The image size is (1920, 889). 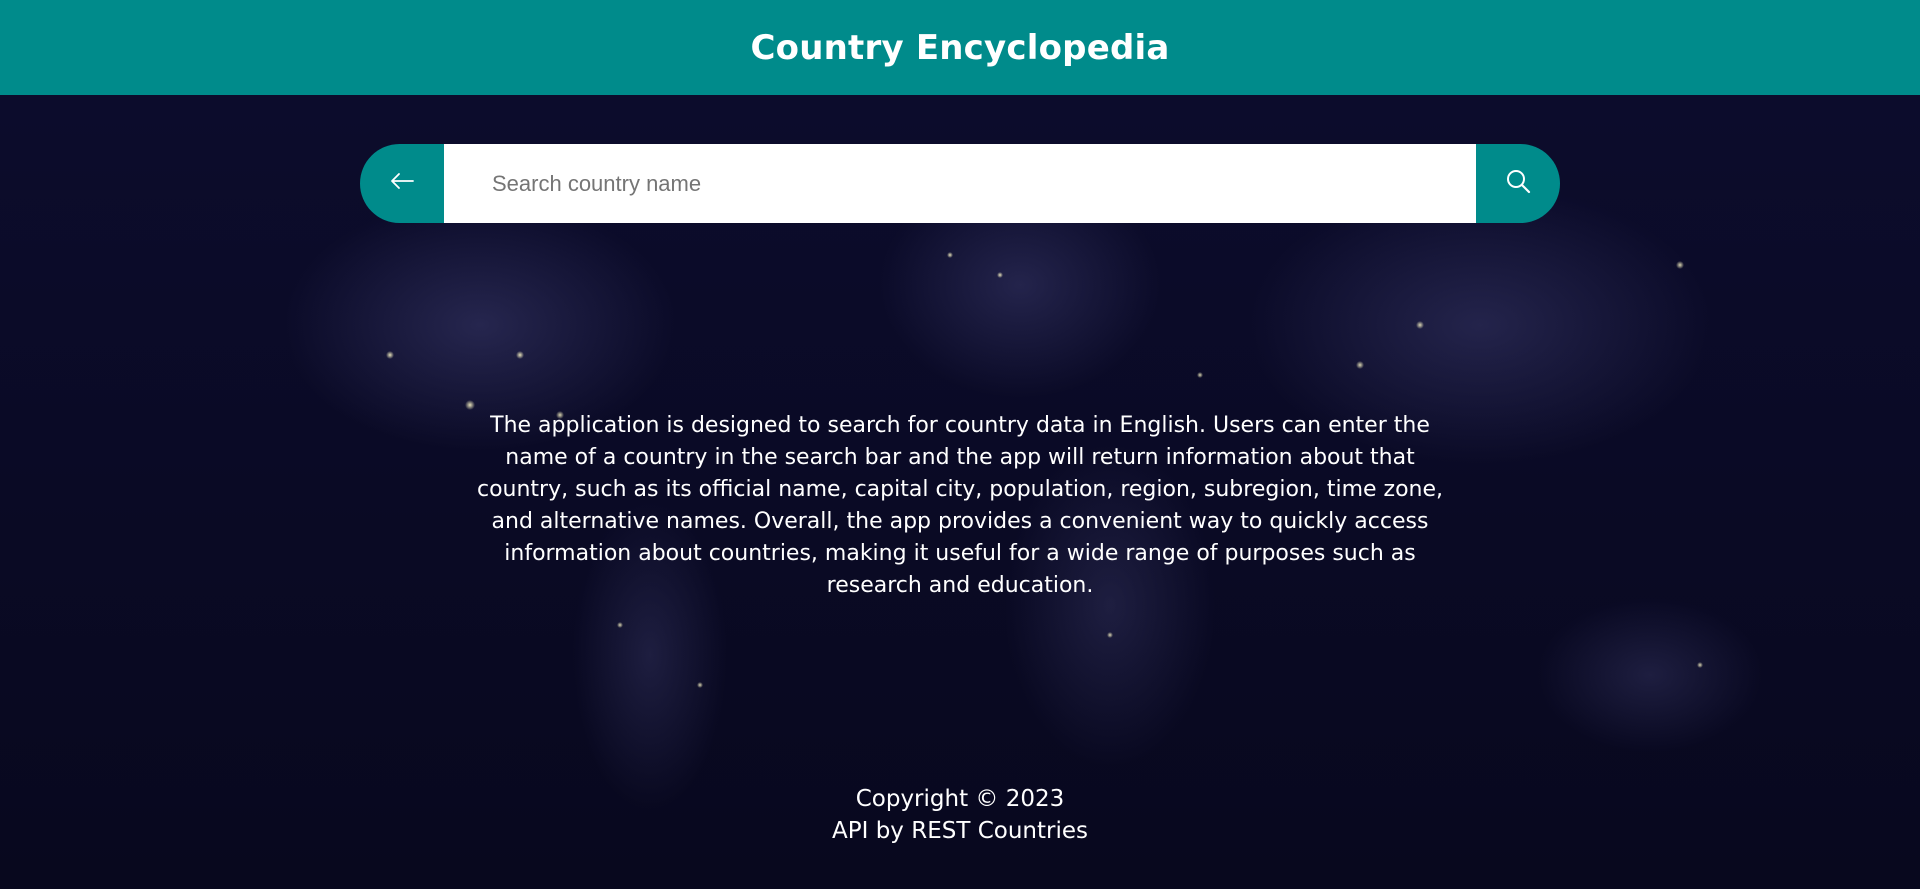 I want to click on back-button, so click(x=402, y=183).